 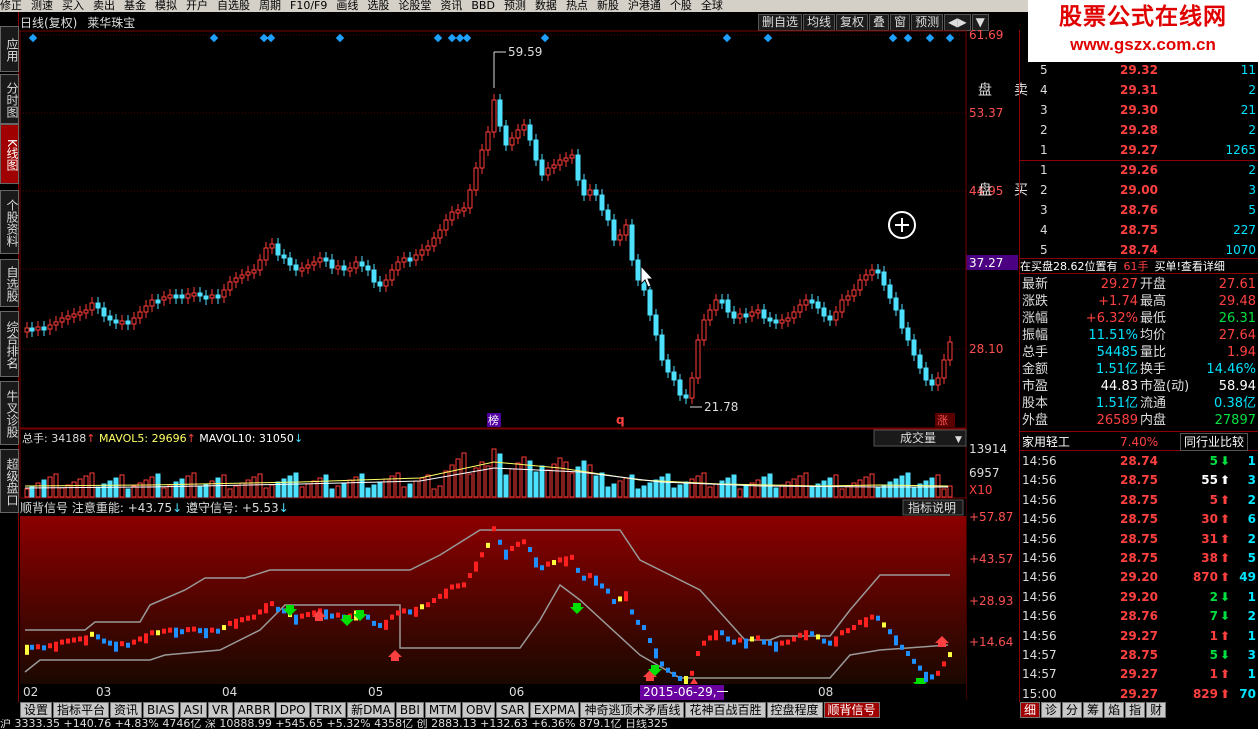 What do you see at coordinates (1135, 710) in the screenshot?
I see `detail-tab: 指` at bounding box center [1135, 710].